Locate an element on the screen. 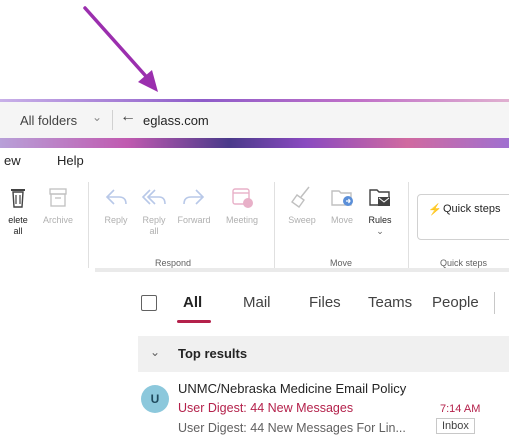  archive-button: Archive is located at coordinates (58, 204).